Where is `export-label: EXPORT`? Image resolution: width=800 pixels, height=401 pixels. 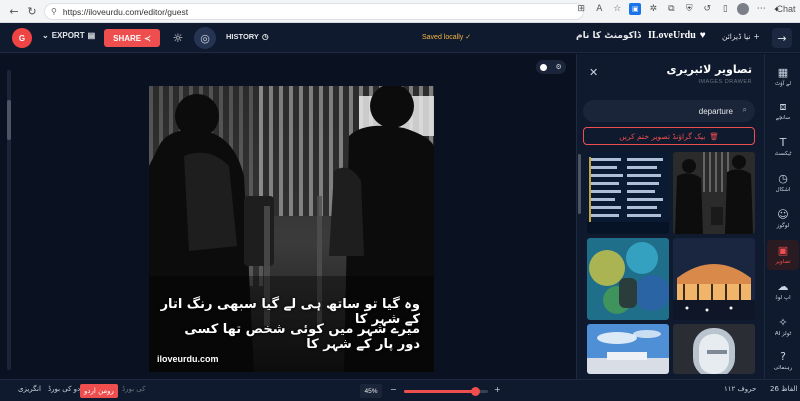
export-label: EXPORT is located at coordinates (68, 35).